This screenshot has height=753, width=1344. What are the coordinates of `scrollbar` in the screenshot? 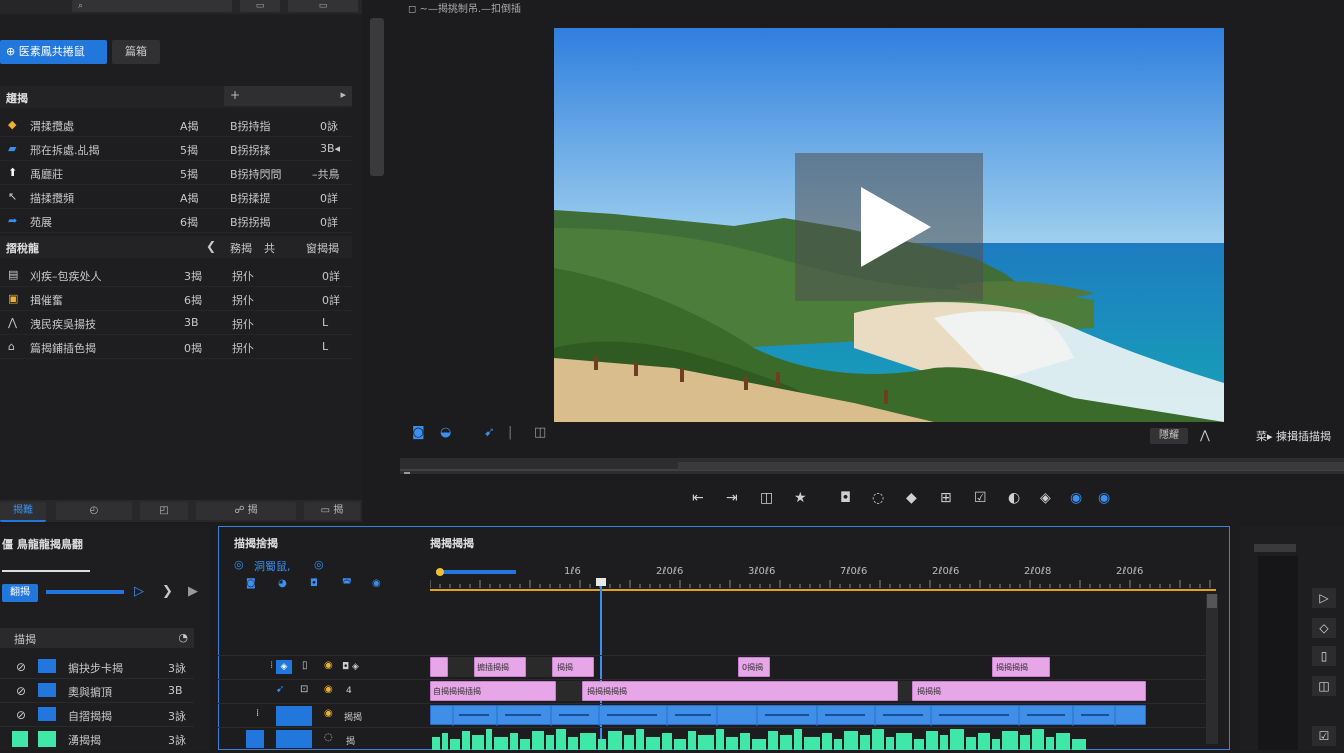 It's located at (377, 97).